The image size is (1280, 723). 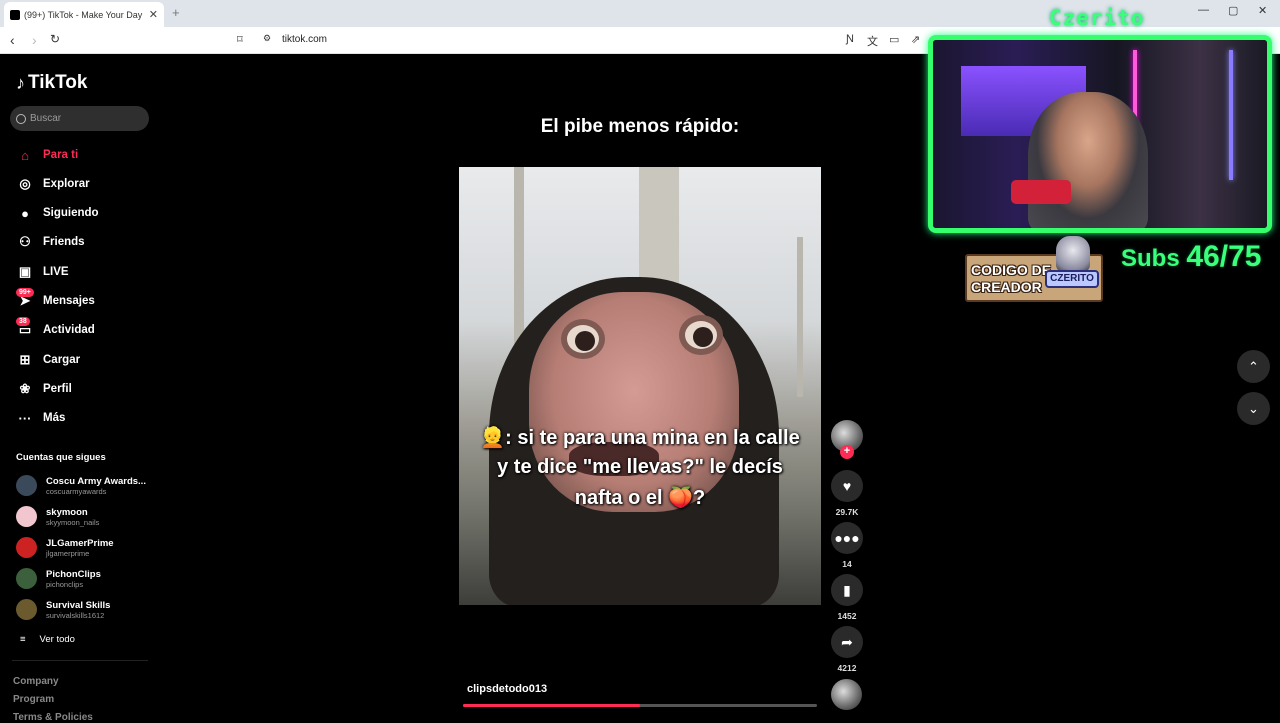 I want to click on comment-bubble-icon: ●●●, so click(x=847, y=538).